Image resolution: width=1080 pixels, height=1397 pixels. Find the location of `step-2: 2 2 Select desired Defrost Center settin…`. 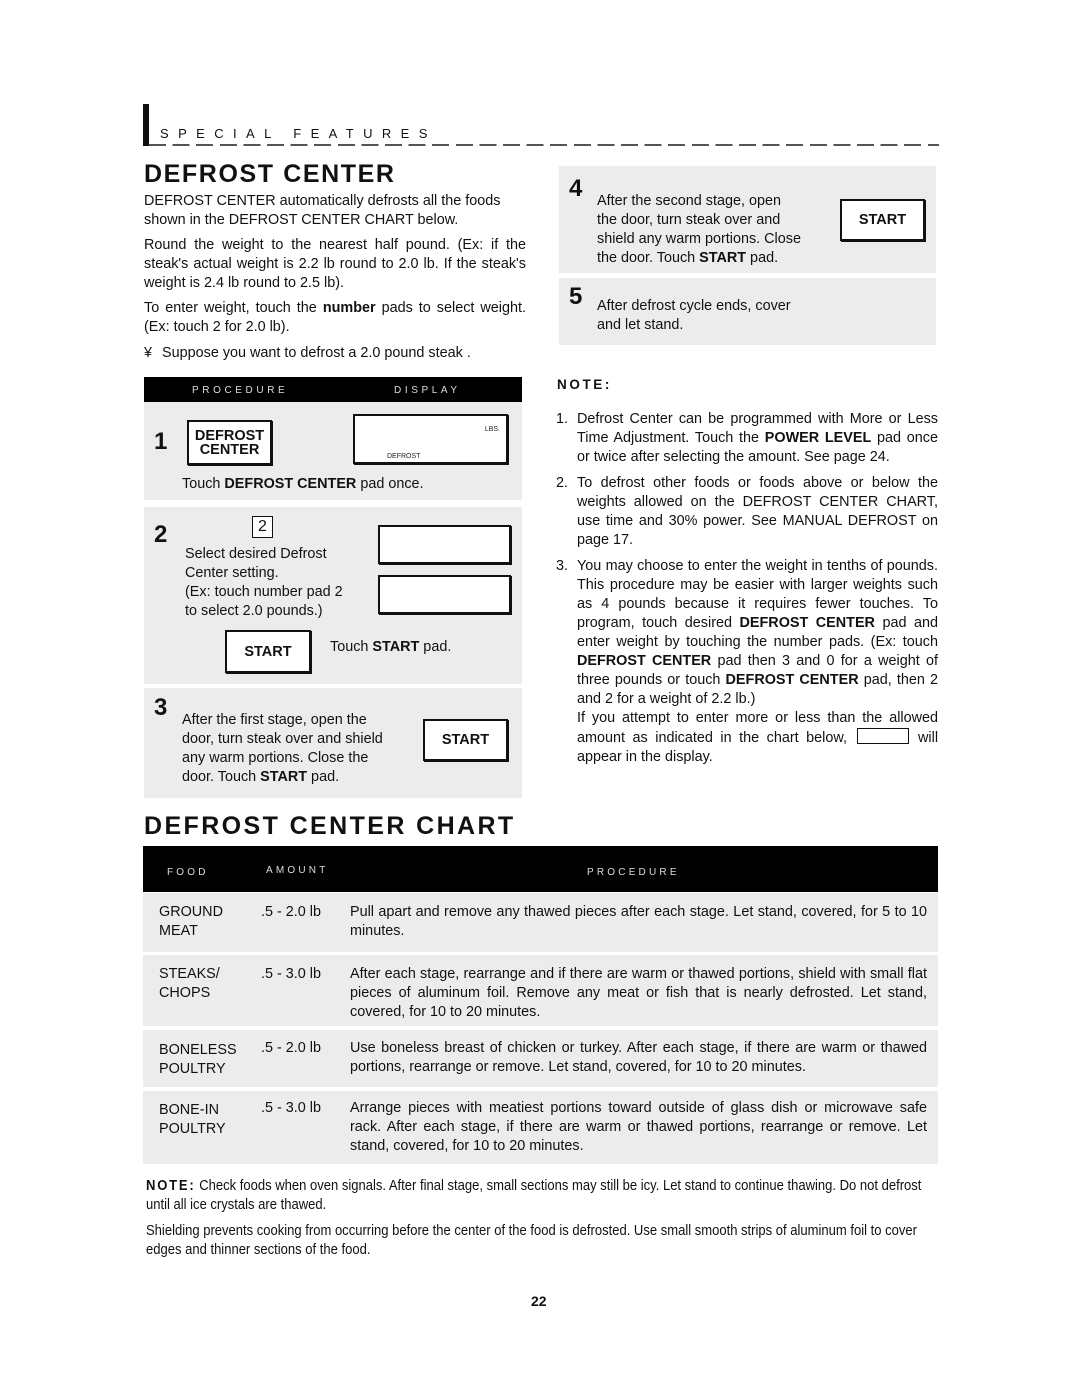

step-2: 2 2 Select desired Defrost Center settin… is located at coordinates (333, 595).